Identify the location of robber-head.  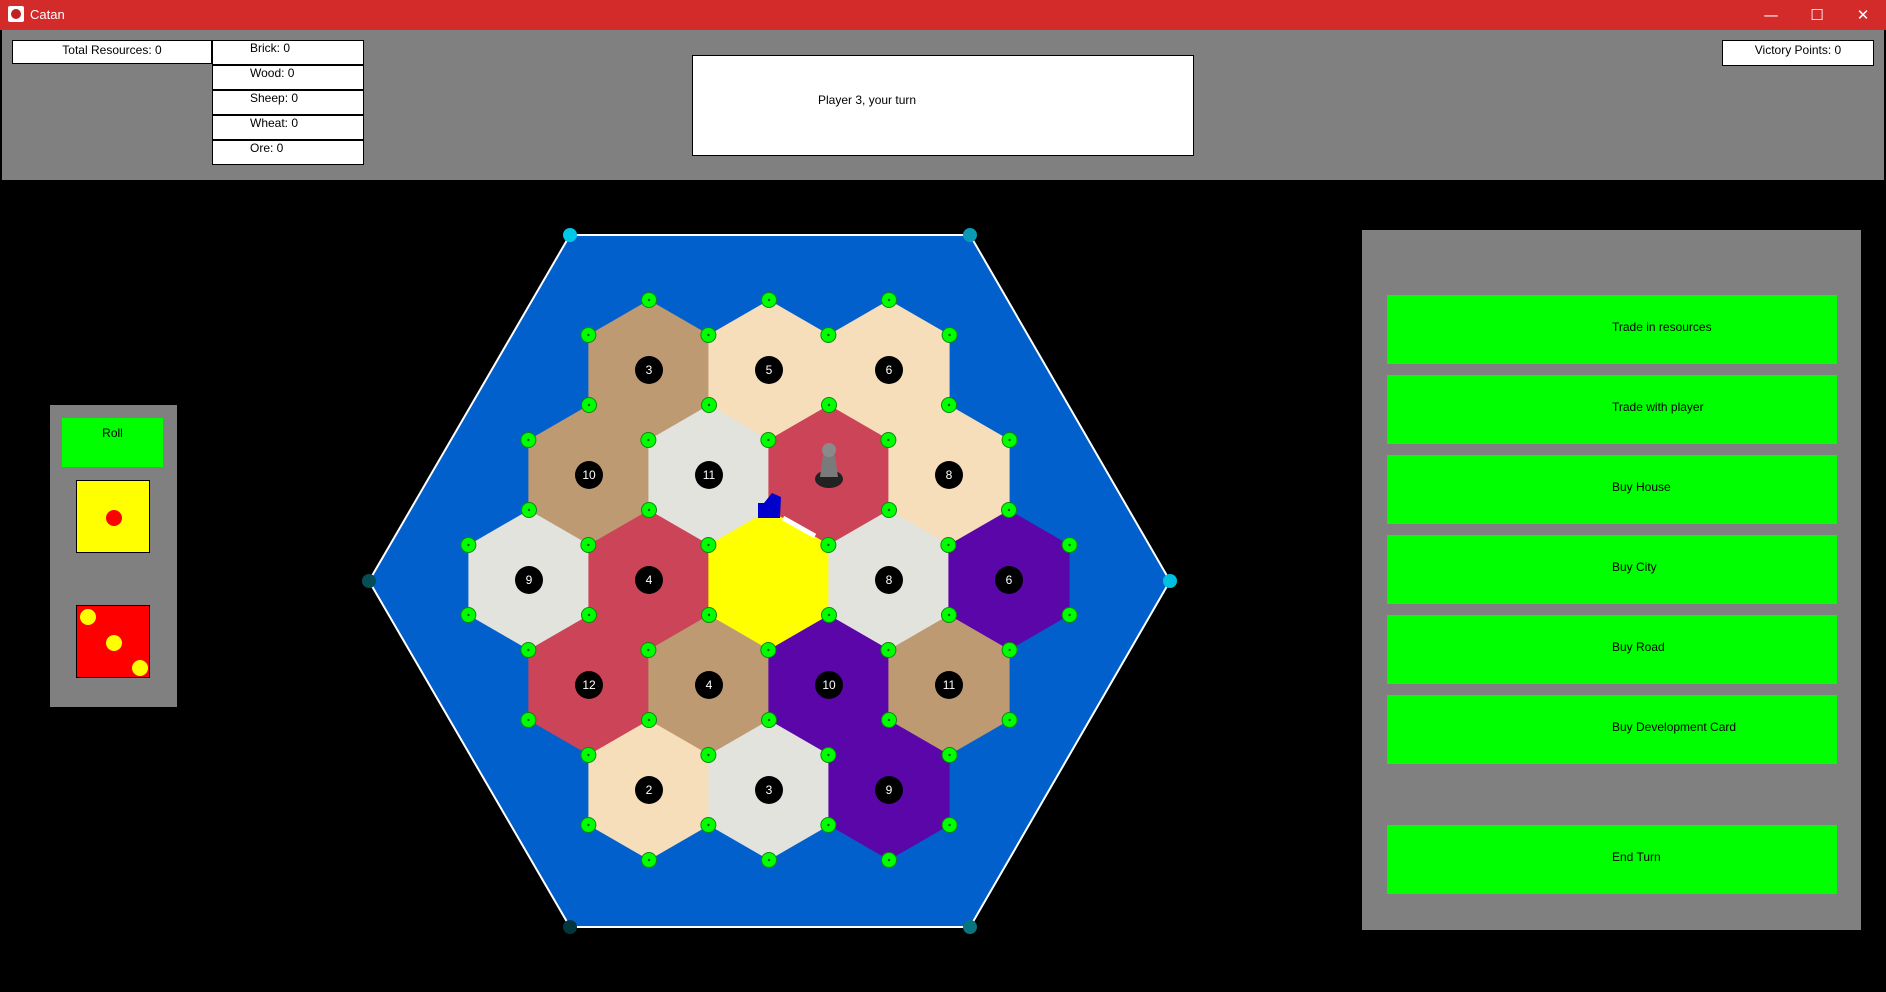
(829, 450).